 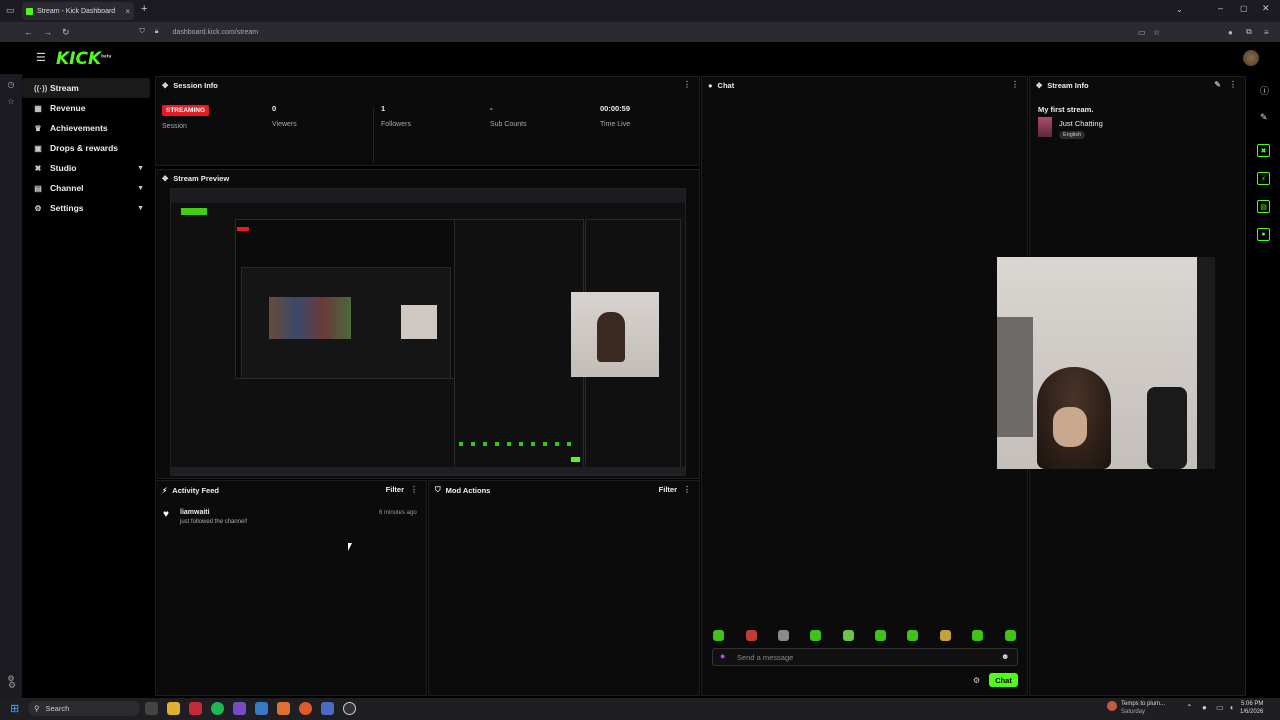 I want to click on browser-tab: Stream - Kick Dashboard ×, so click(x=78, y=11).